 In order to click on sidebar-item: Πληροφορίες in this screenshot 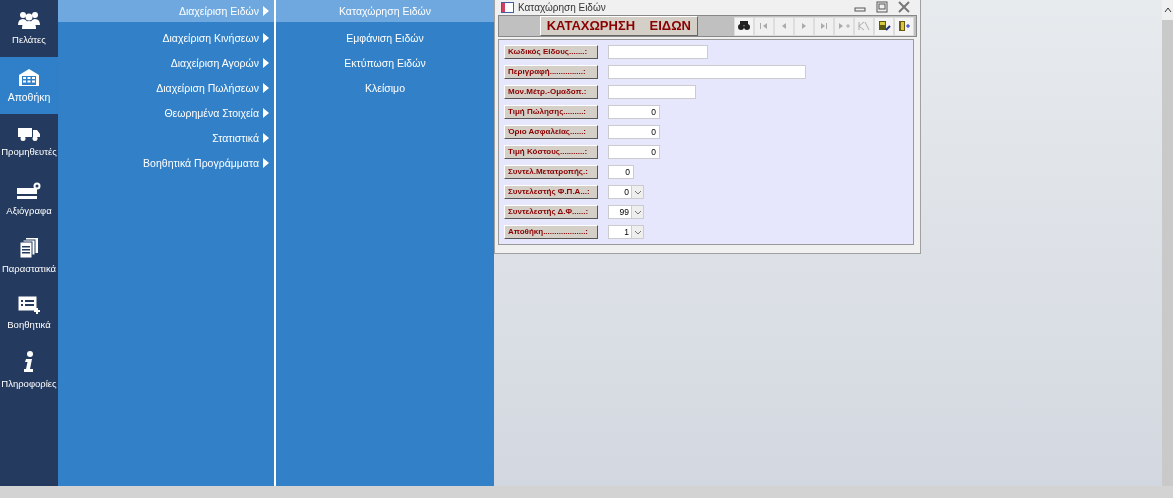, I will do `click(29, 370)`.